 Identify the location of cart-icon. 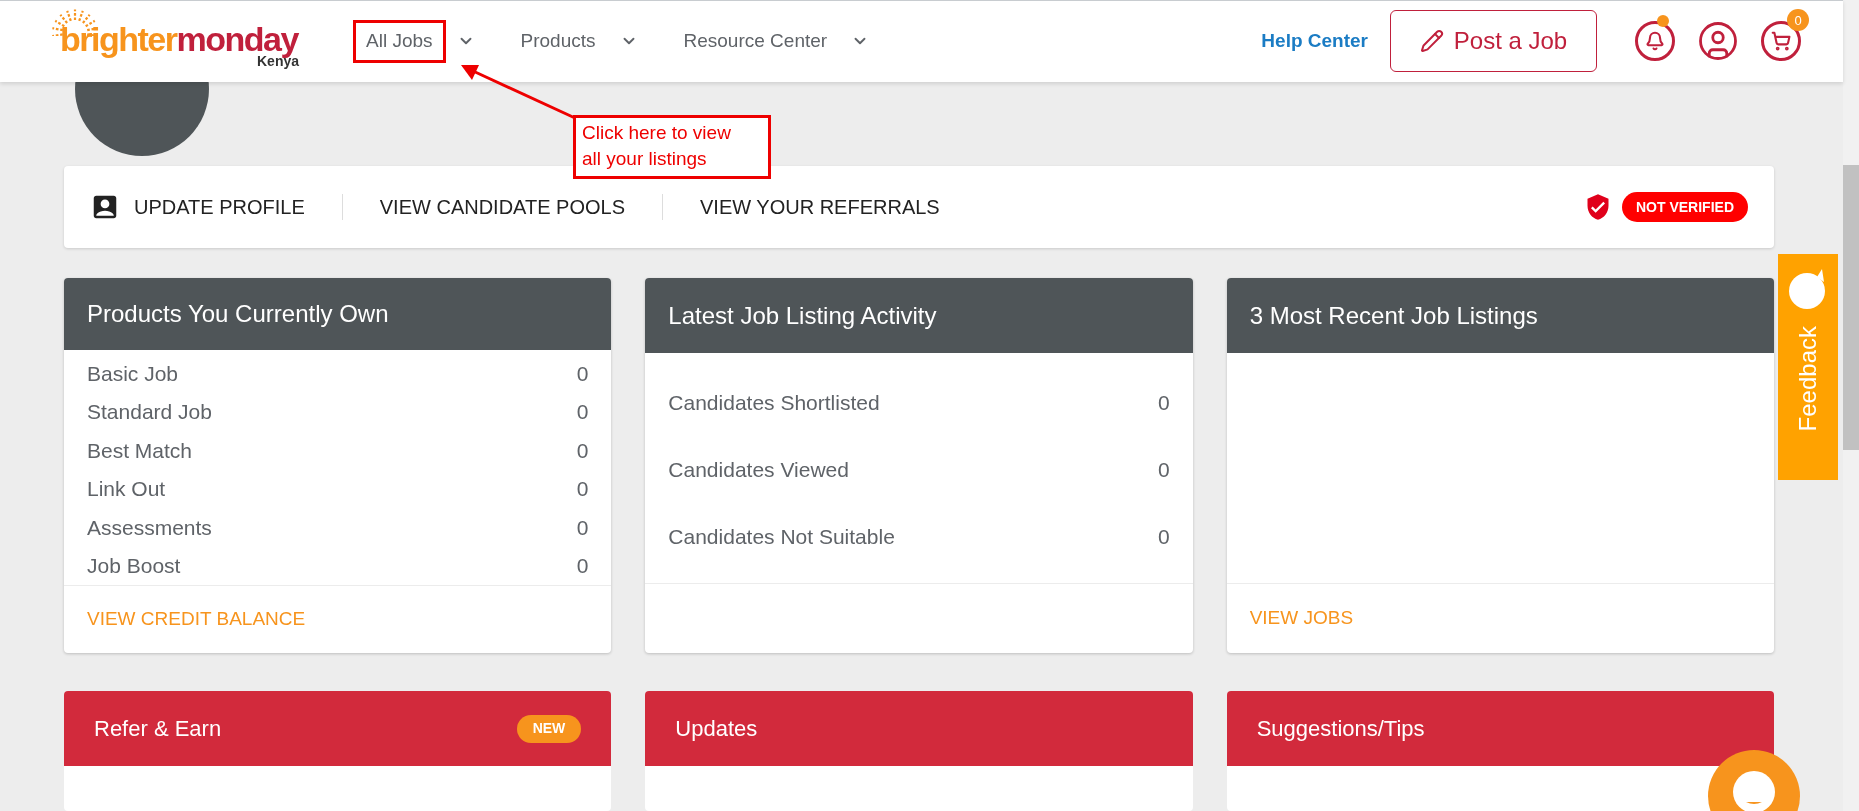
(1781, 41).